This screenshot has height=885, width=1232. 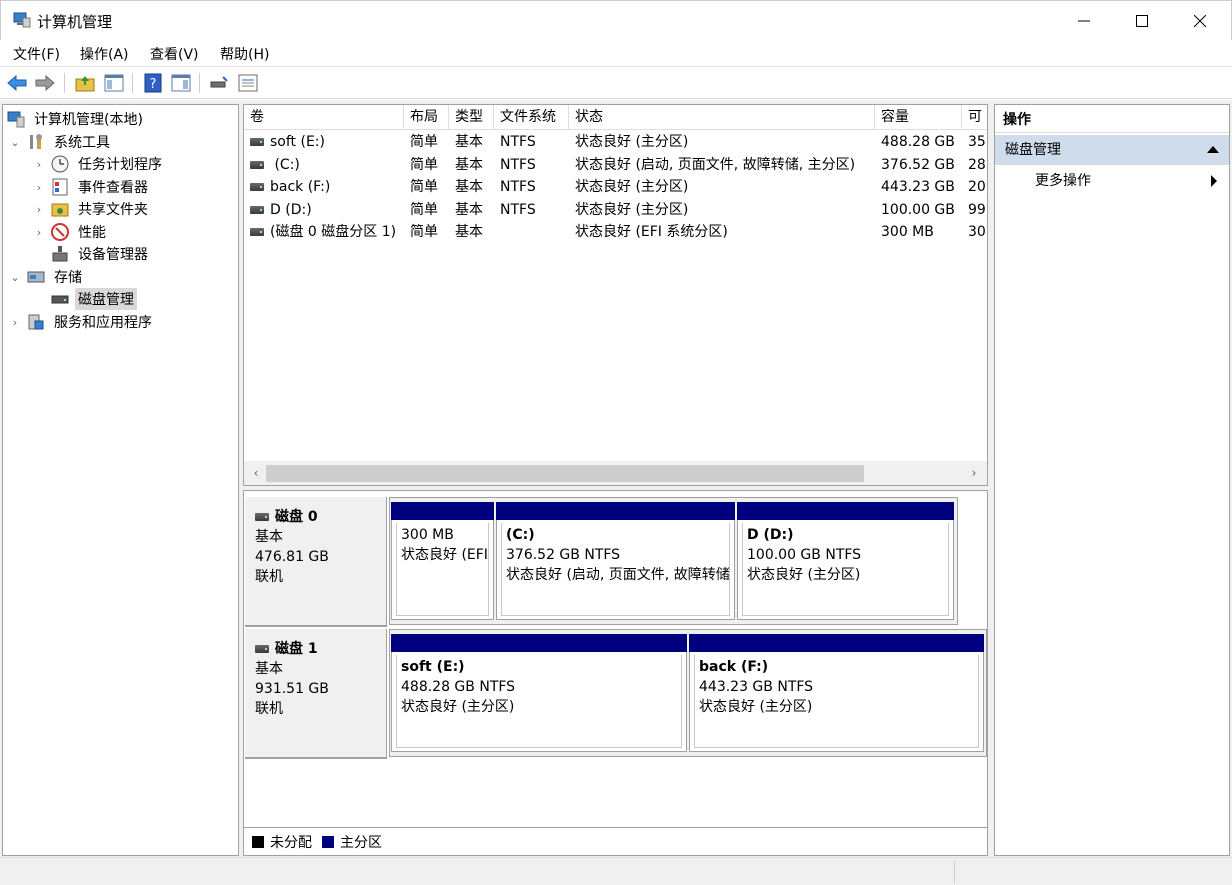 I want to click on volume-icon, so click(x=257, y=209).